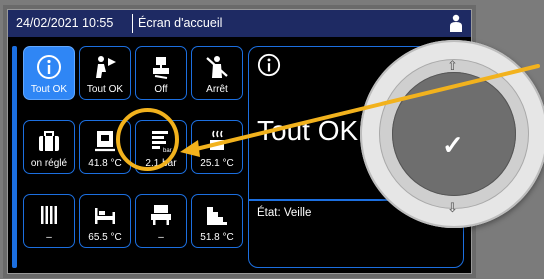  What do you see at coordinates (239, 23) in the screenshot?
I see `top-bar: 24/02/2021 10:55 Écran d'accueil` at bounding box center [239, 23].